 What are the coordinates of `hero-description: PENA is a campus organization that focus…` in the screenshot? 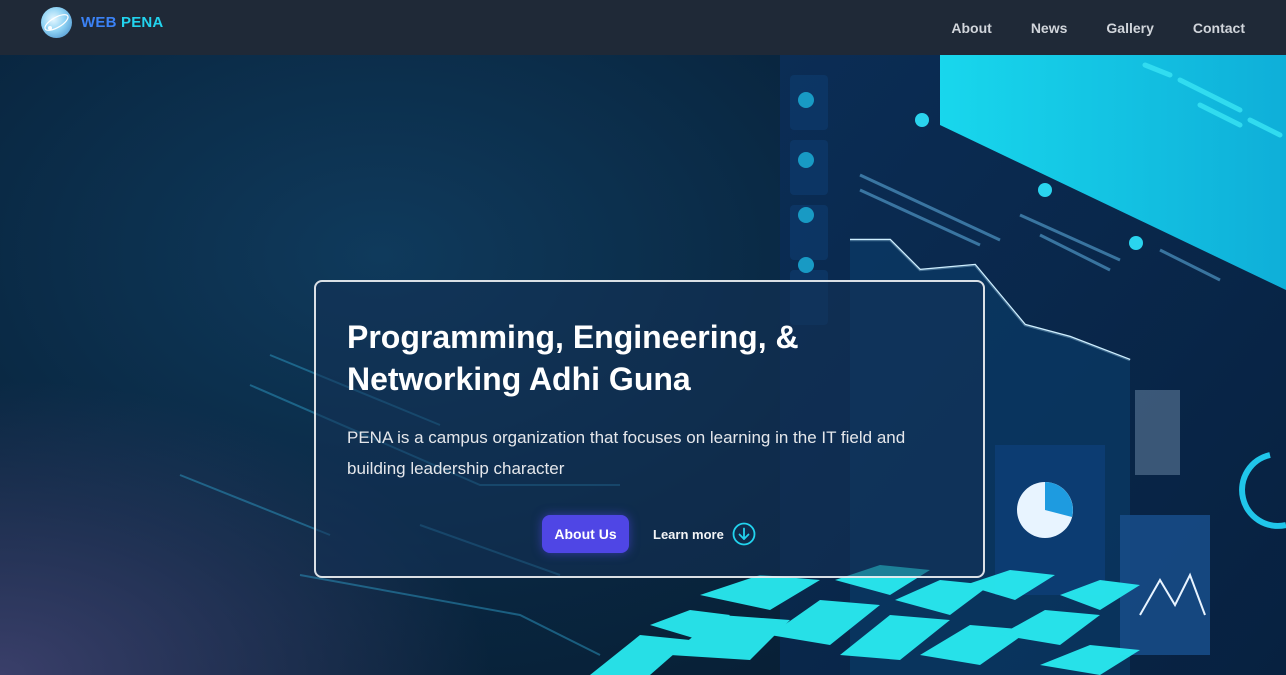 It's located at (626, 453).